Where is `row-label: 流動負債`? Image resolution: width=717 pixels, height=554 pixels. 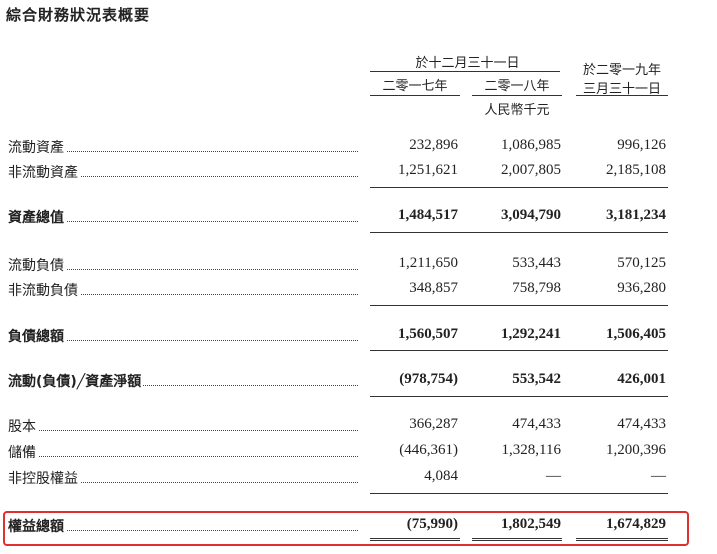 row-label: 流動負債 is located at coordinates (183, 265).